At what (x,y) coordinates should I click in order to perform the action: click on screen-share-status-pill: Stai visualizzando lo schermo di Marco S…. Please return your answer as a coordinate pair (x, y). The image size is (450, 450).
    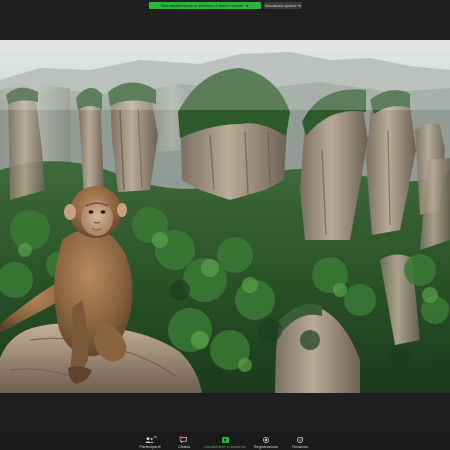
    Looking at the image, I should click on (204, 5).